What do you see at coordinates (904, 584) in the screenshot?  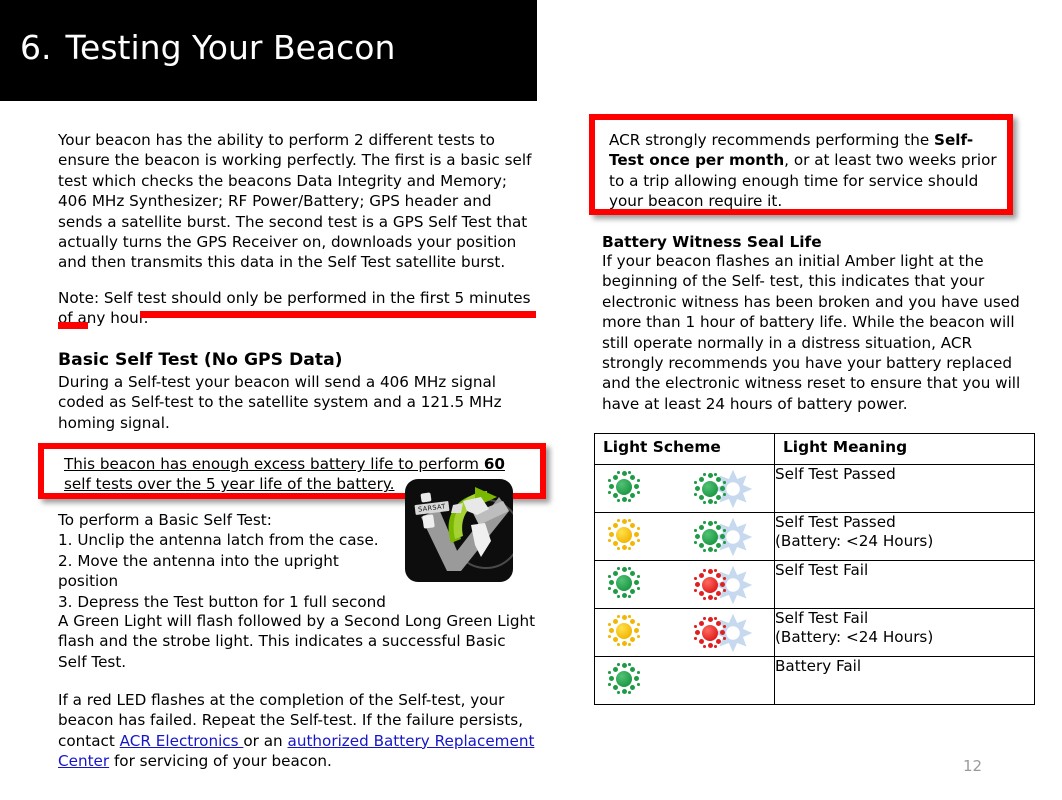 I see `cell-light-meaning: Self Test Fail` at bounding box center [904, 584].